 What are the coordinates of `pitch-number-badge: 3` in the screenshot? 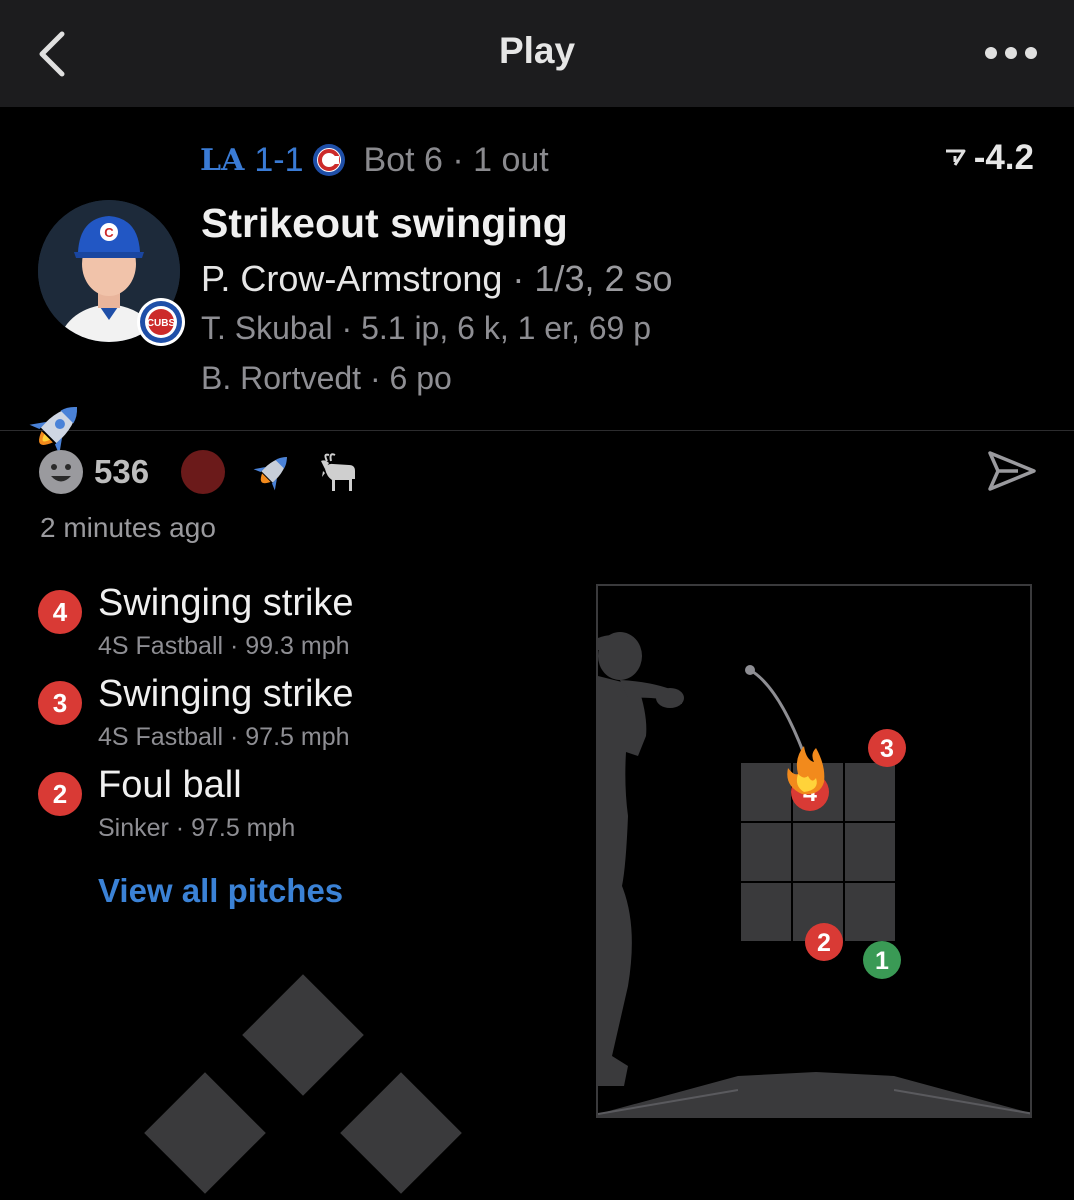 It's located at (60, 703).